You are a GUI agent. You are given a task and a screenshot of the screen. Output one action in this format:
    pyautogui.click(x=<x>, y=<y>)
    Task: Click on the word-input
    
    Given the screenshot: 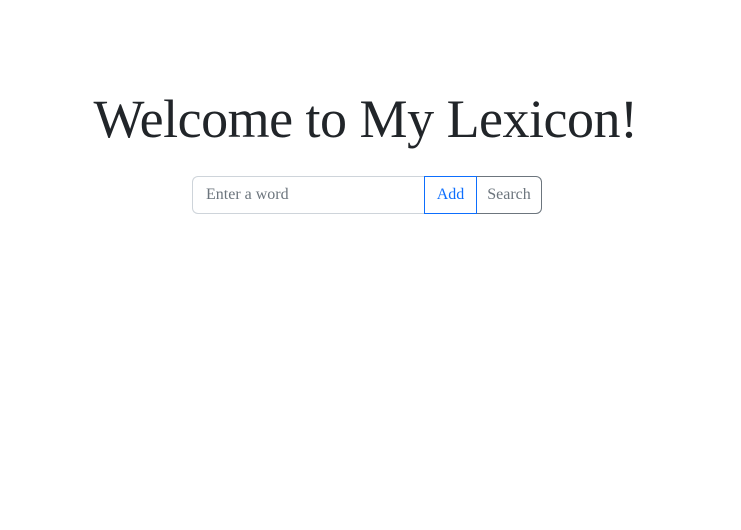 What is the action you would take?
    pyautogui.click(x=308, y=195)
    